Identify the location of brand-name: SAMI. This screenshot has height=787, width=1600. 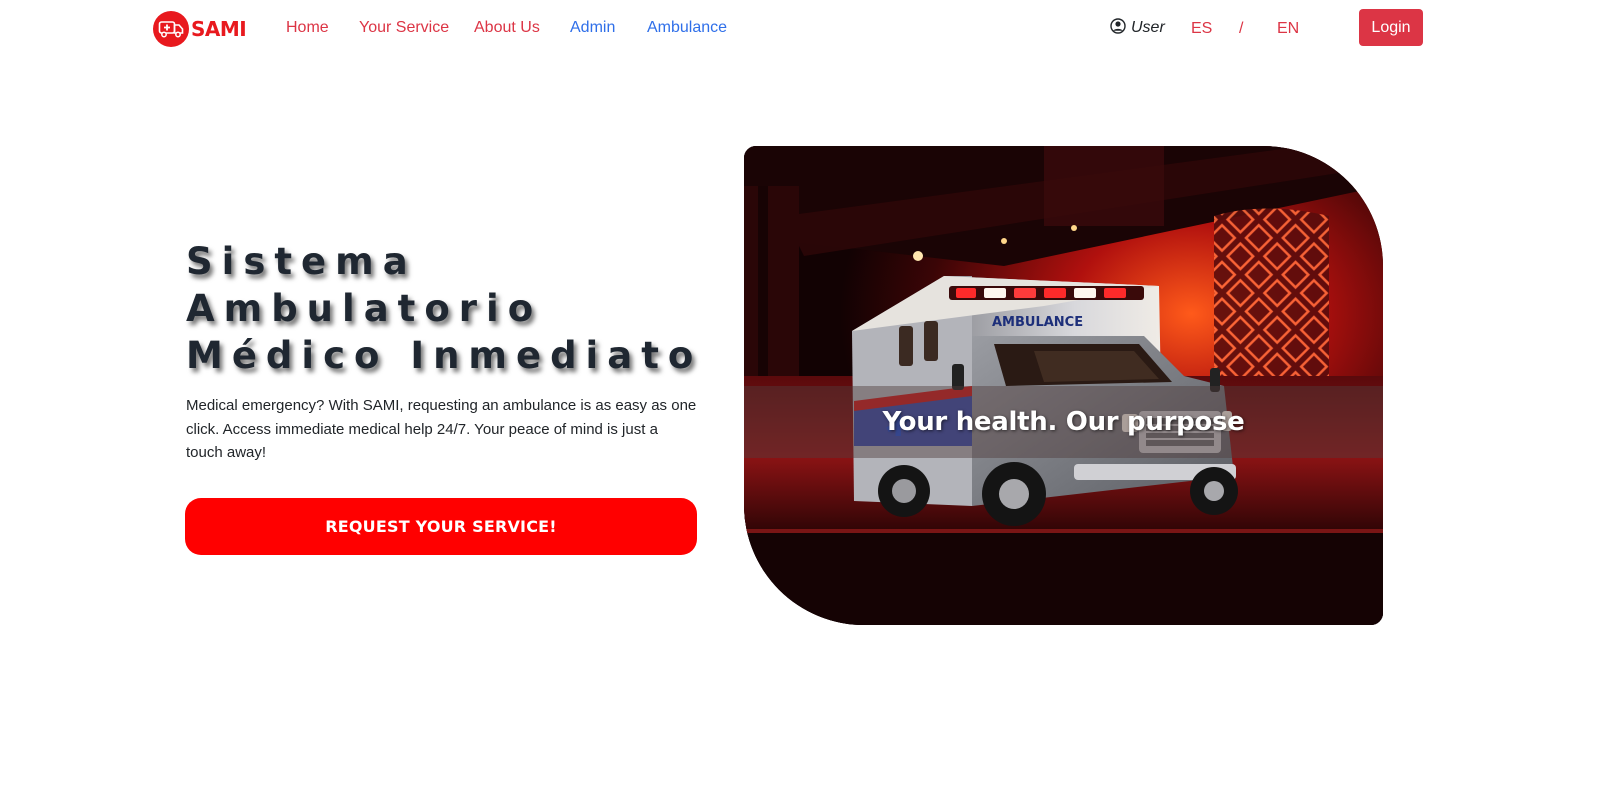
(219, 29).